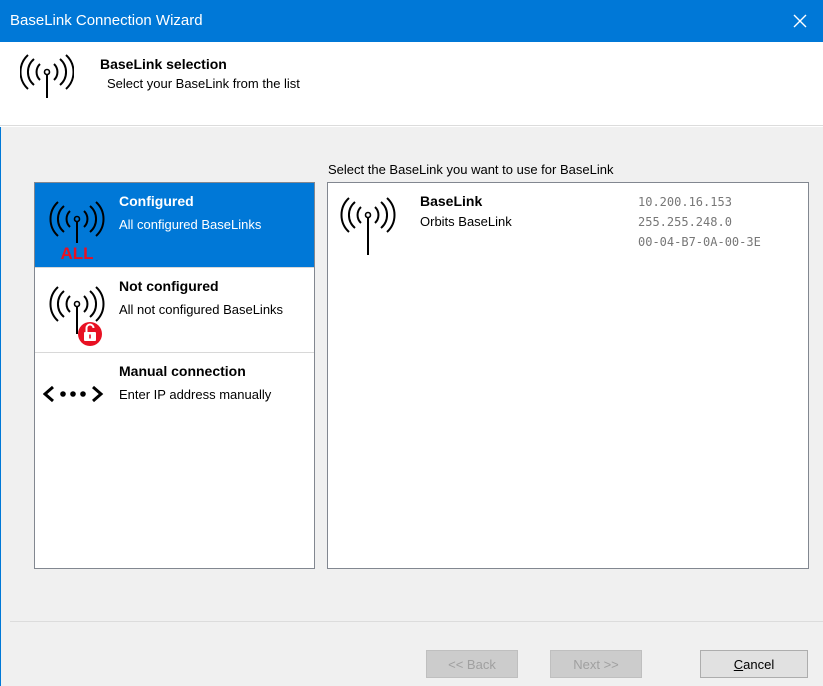 The height and width of the screenshot is (686, 823). I want to click on baselink-mac: 00-04-B7-0A-00-3E, so click(699, 242).